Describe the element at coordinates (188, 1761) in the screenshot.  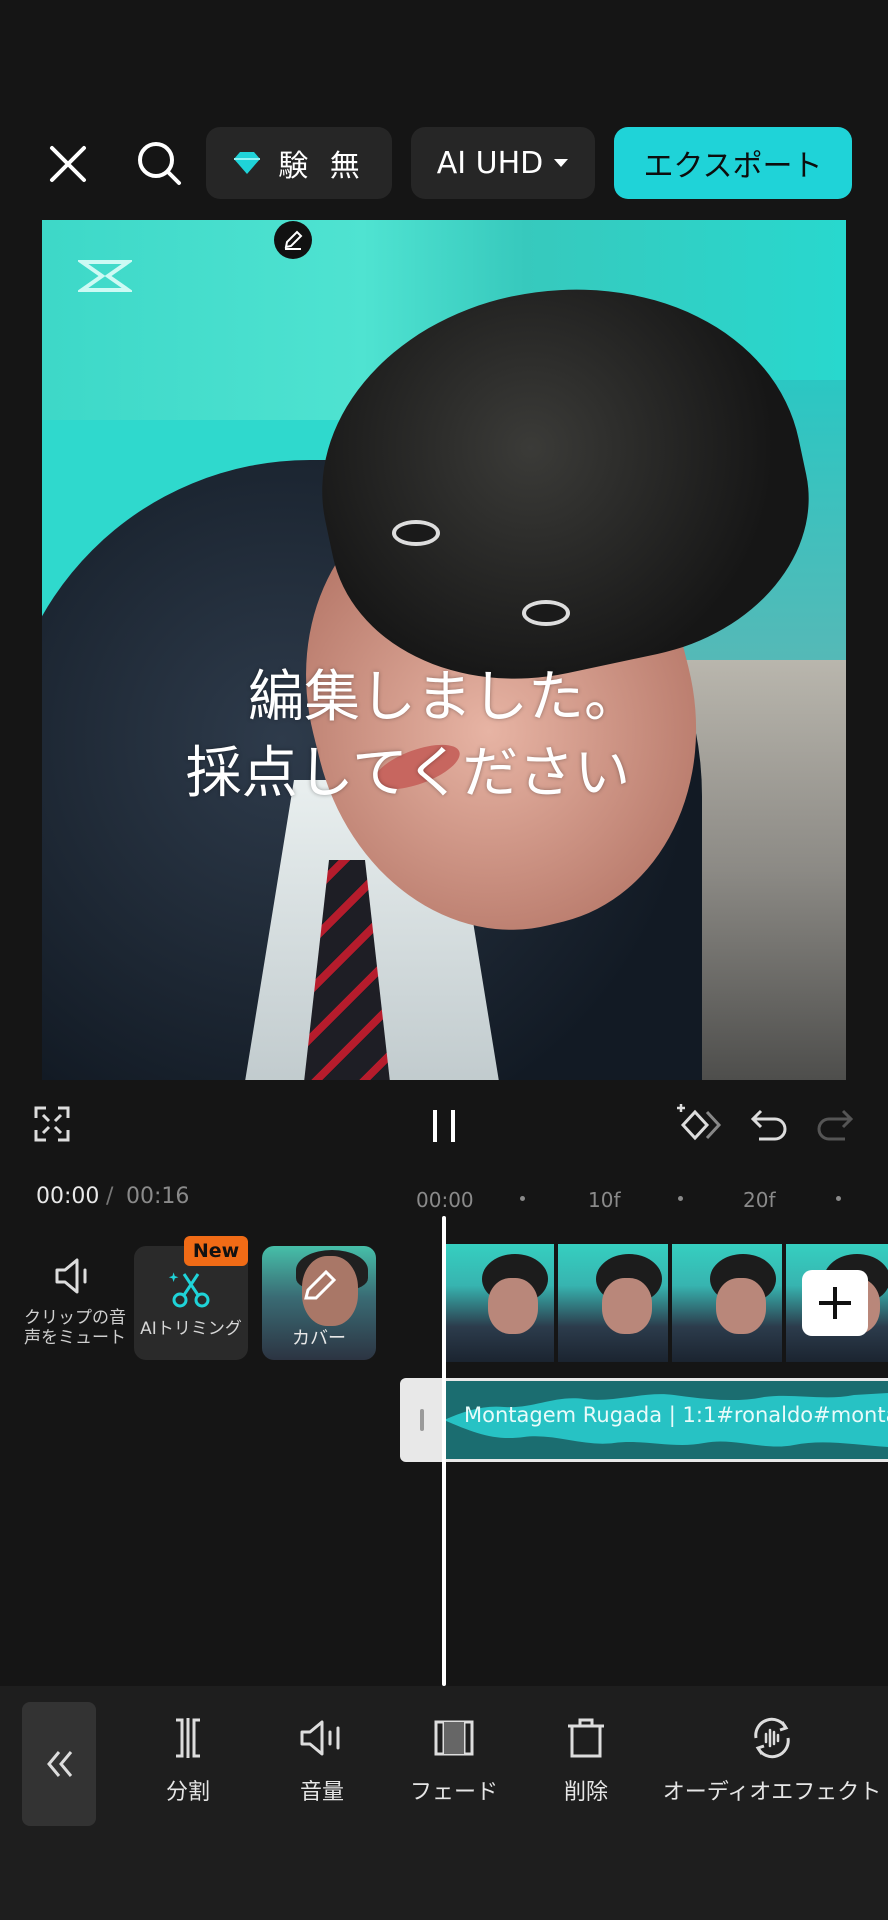
I see `split-tool: 分割` at that location.